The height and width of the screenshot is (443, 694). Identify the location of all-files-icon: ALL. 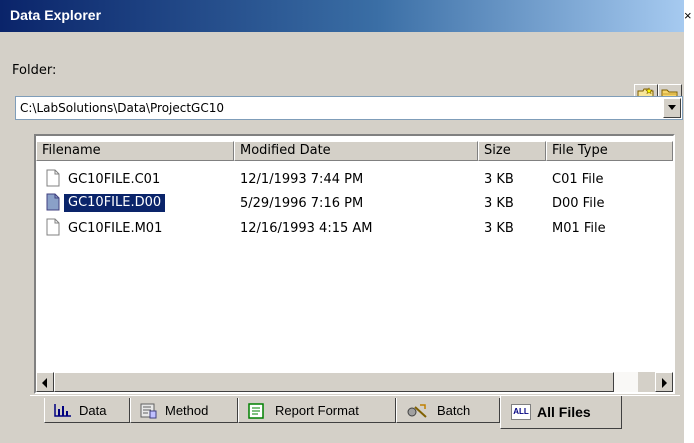
(521, 412).